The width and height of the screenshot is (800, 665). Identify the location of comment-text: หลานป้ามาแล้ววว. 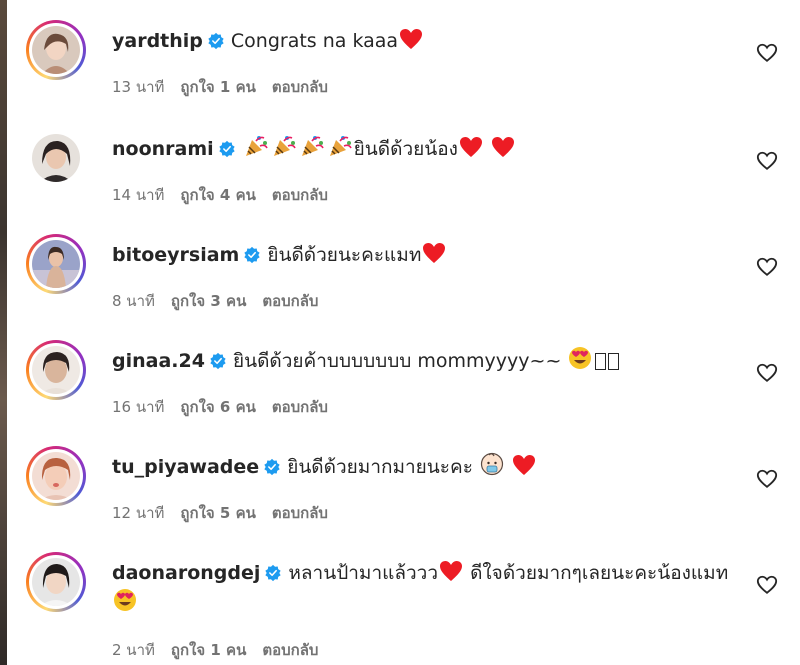
(363, 573).